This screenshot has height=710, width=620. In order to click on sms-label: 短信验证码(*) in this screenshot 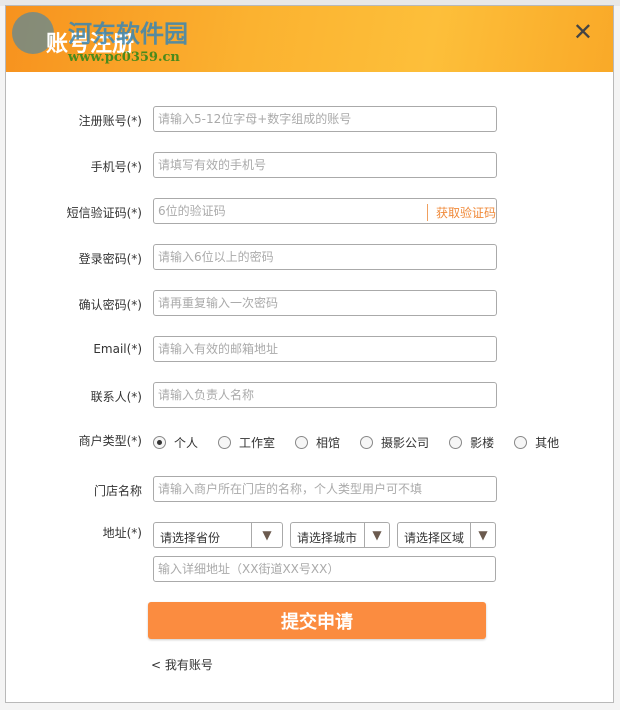, I will do `click(104, 213)`.